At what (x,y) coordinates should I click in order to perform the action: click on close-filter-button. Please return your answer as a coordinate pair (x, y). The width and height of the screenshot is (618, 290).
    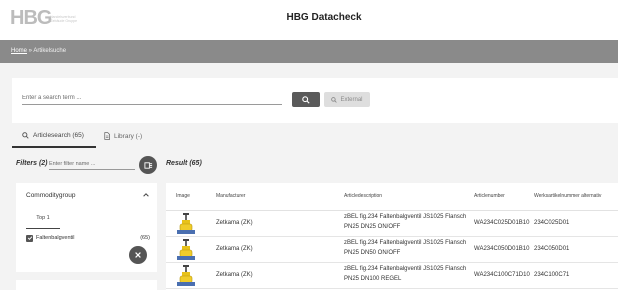
    Looking at the image, I should click on (138, 255).